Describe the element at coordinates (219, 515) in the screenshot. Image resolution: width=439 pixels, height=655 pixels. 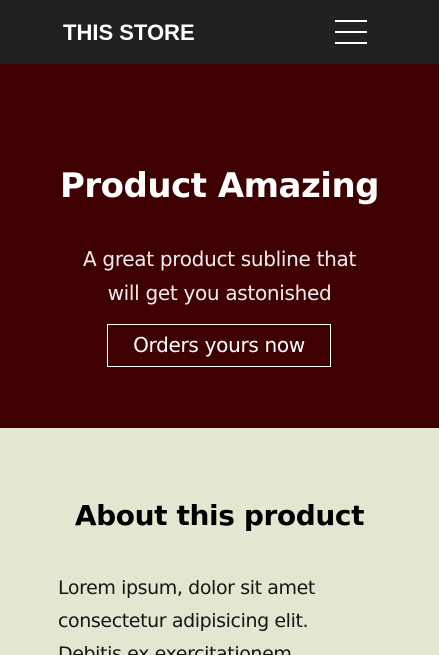
I see `about-title: About this product` at that location.